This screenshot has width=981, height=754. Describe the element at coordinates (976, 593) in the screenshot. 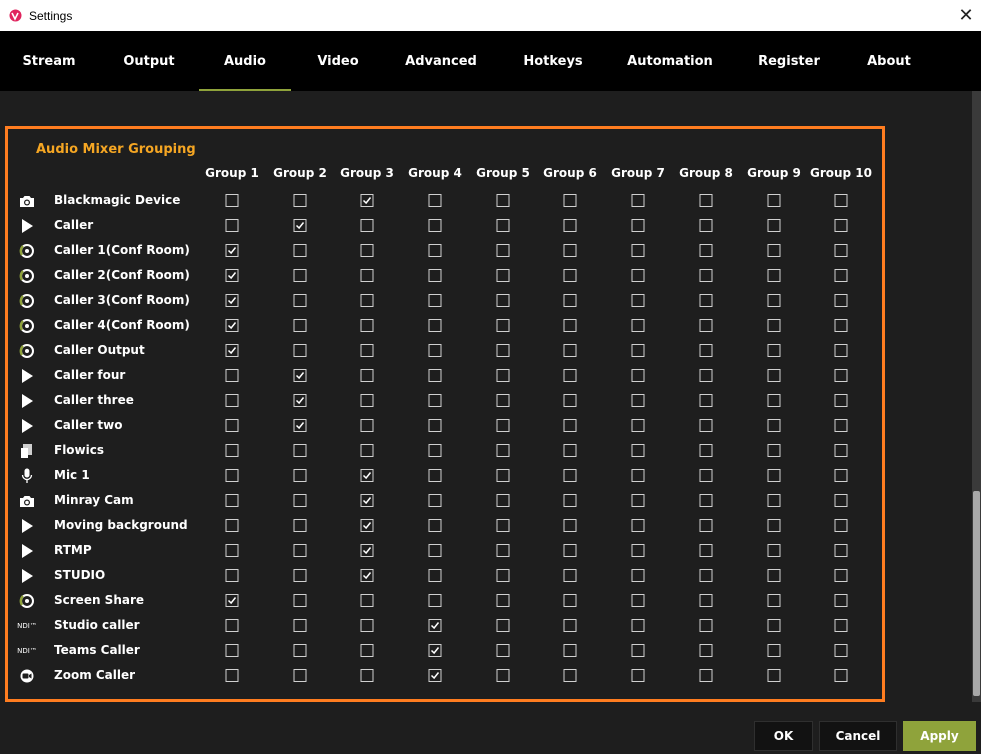

I see `scrollbar-thumb` at that location.